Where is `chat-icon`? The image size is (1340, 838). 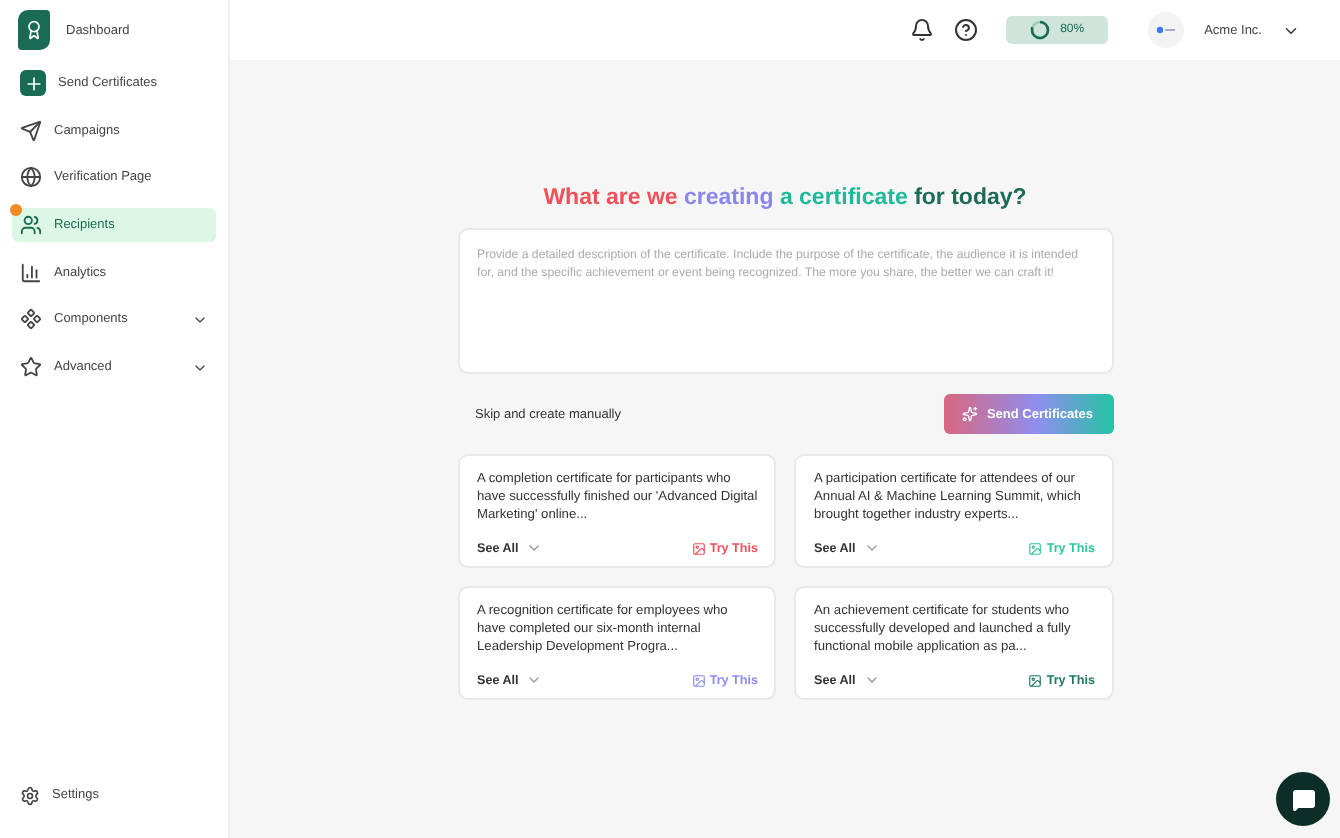
chat-icon is located at coordinates (1303, 799).